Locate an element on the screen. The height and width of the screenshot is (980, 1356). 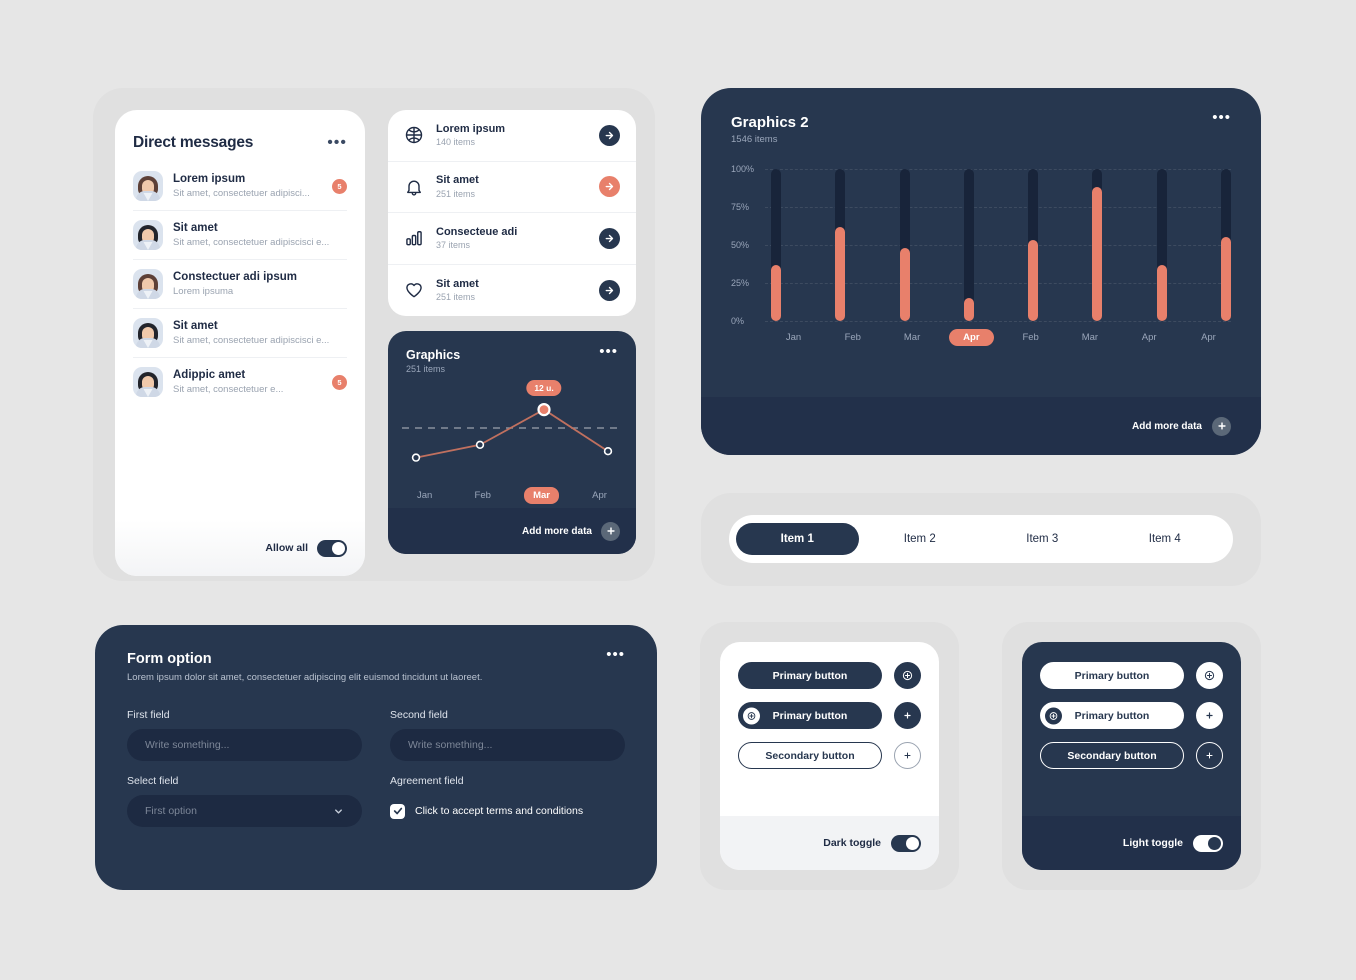
line-chart-xtick: Apr is located at coordinates (599, 495).